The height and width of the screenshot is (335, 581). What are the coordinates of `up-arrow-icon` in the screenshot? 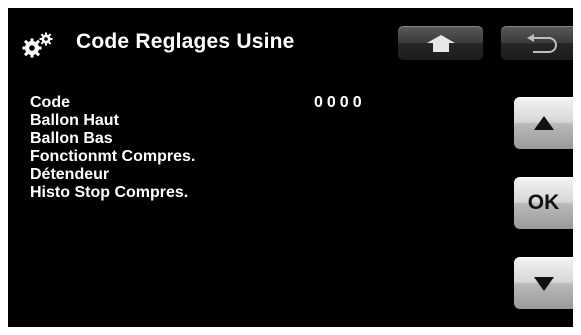 It's located at (441, 43).